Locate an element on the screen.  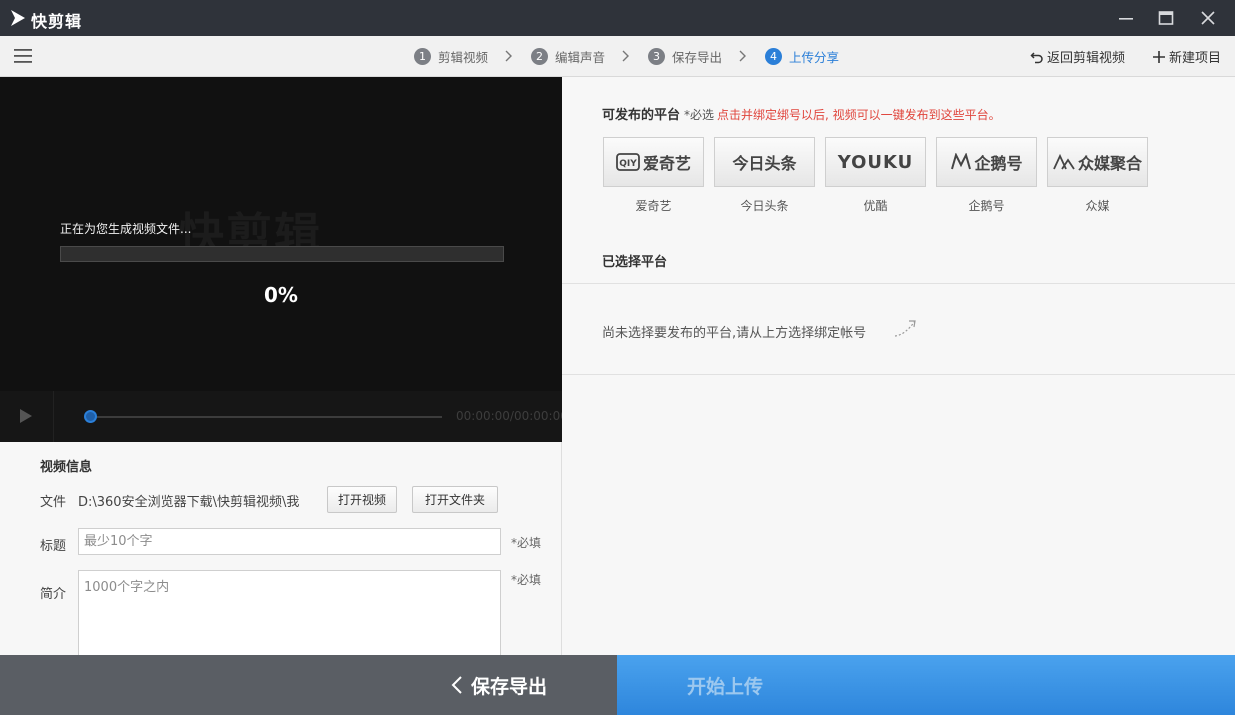
platform-logo-text: 众媒聚合 is located at coordinates (1109, 163).